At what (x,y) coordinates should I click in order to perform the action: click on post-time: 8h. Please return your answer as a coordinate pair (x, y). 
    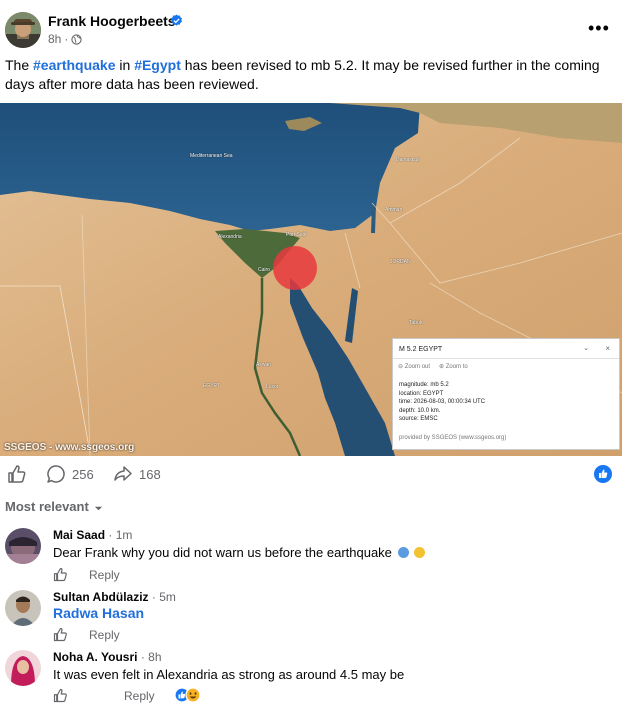
    Looking at the image, I should click on (54, 39).